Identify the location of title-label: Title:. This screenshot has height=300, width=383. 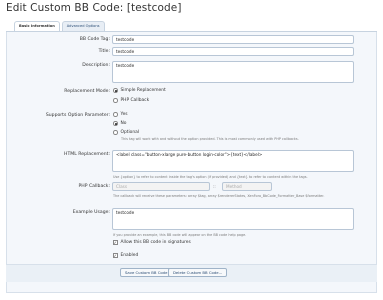
(104, 51).